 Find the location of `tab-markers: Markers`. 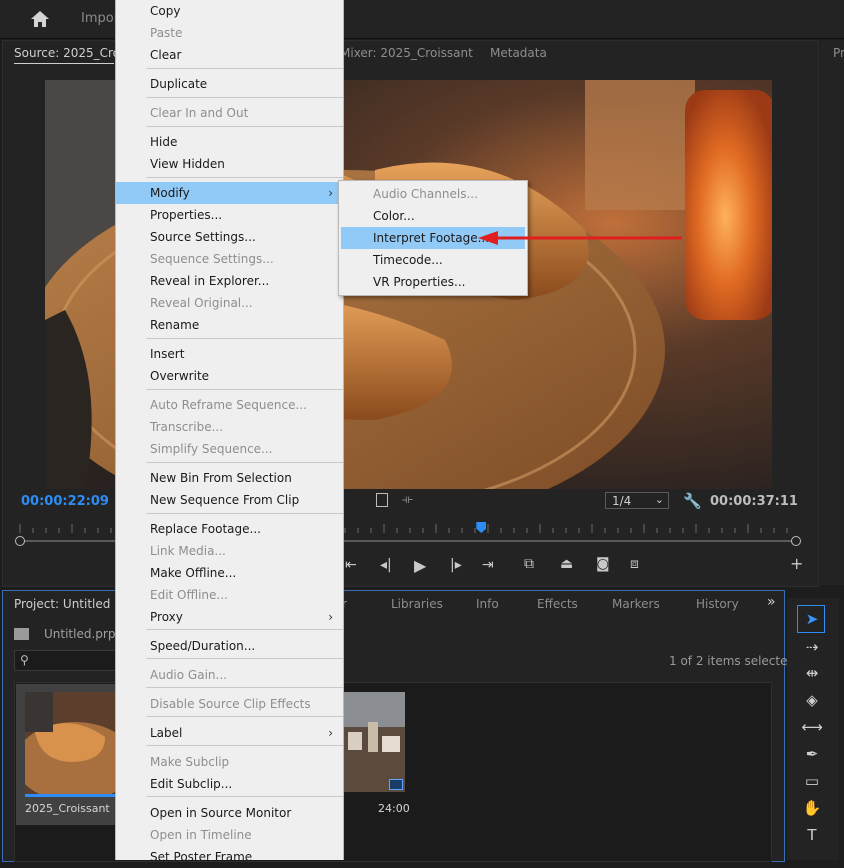

tab-markers: Markers is located at coordinates (636, 604).